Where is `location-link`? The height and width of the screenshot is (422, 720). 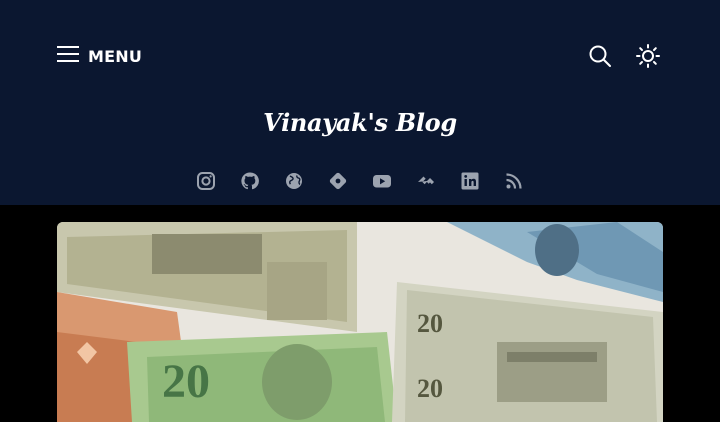
location-link is located at coordinates (338, 183).